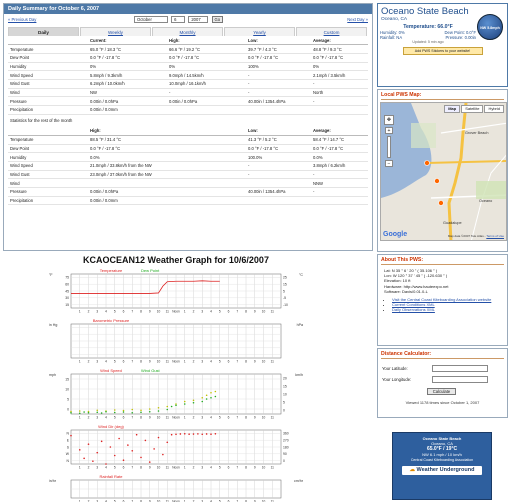  I want to click on daily-summary-title: Daily Summary for October 6, 2007, so click(188, 9).